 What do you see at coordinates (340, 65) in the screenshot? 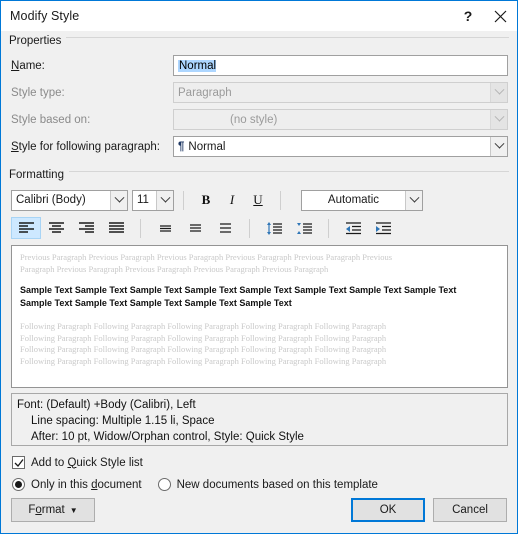
I see `name-input: Normal` at bounding box center [340, 65].